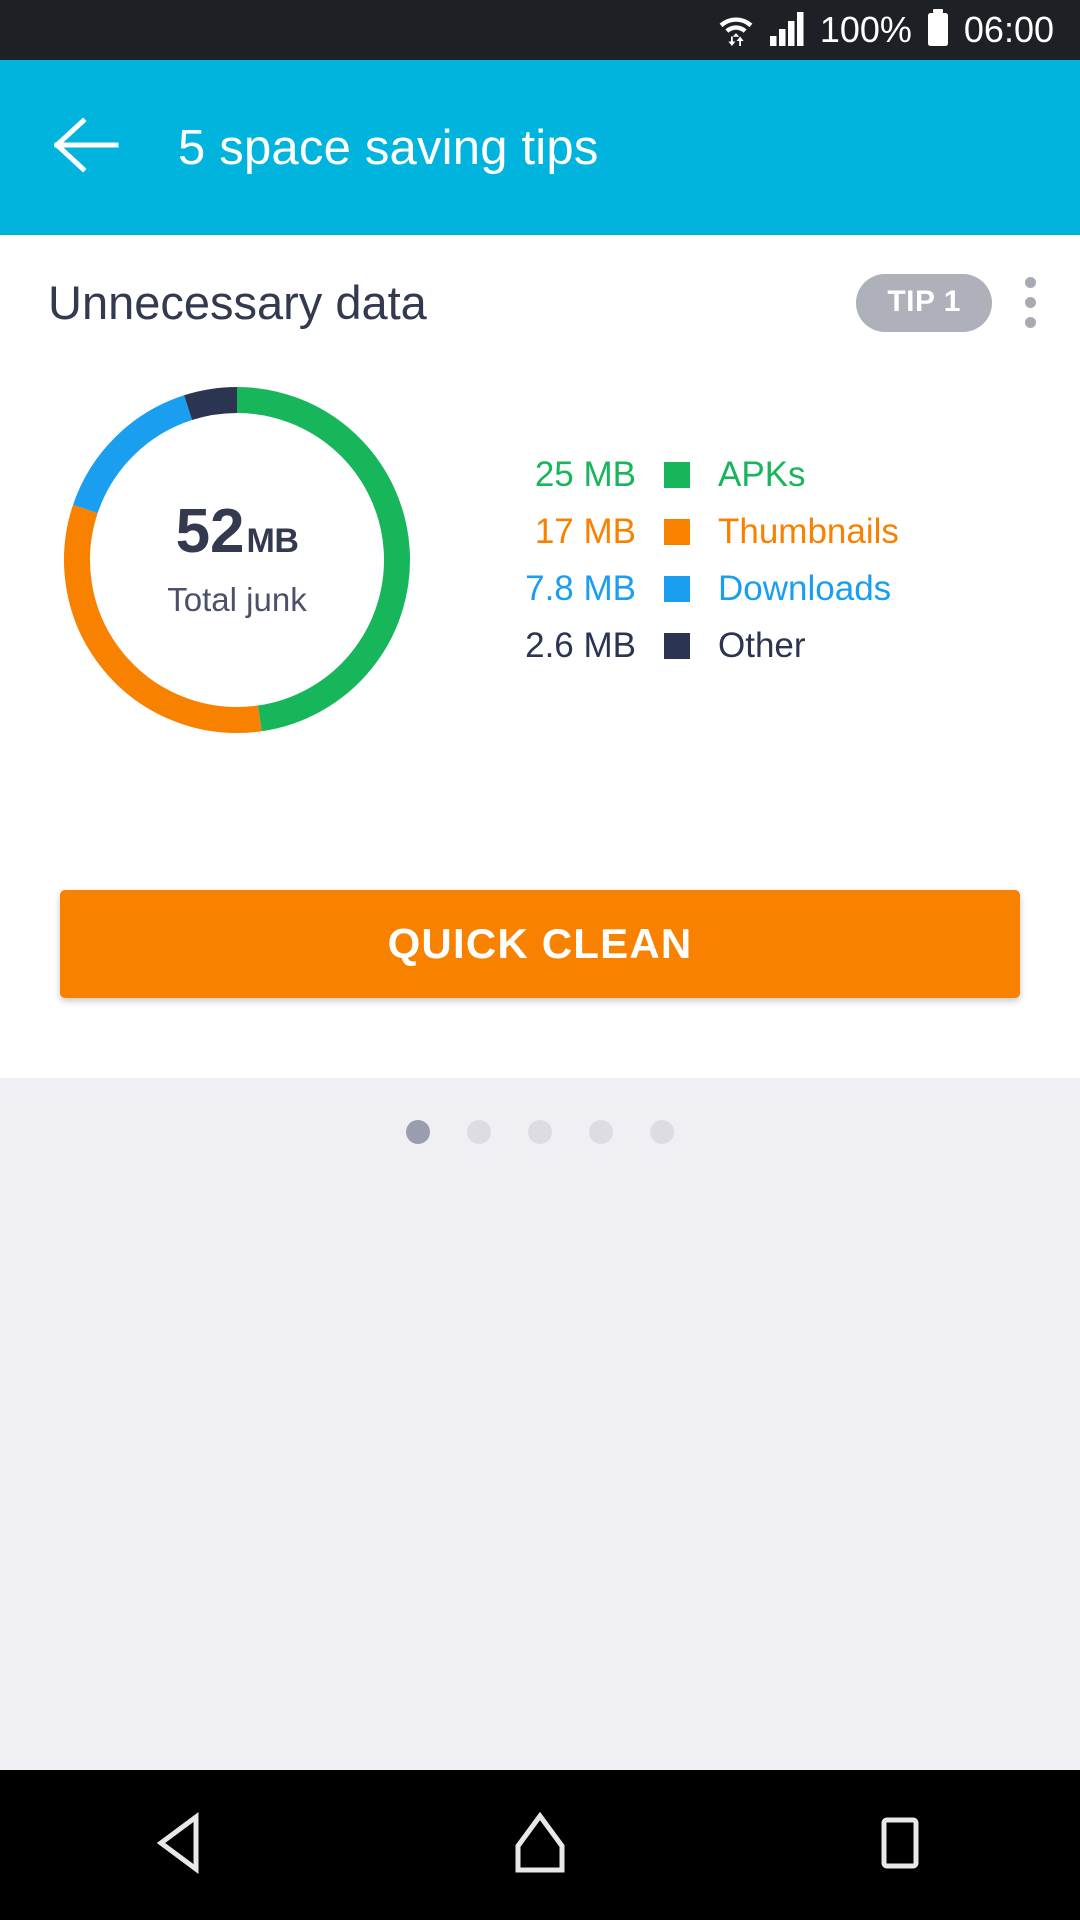  Describe the element at coordinates (540, 30) in the screenshot. I see `status-bar: 100% 06:00` at that location.